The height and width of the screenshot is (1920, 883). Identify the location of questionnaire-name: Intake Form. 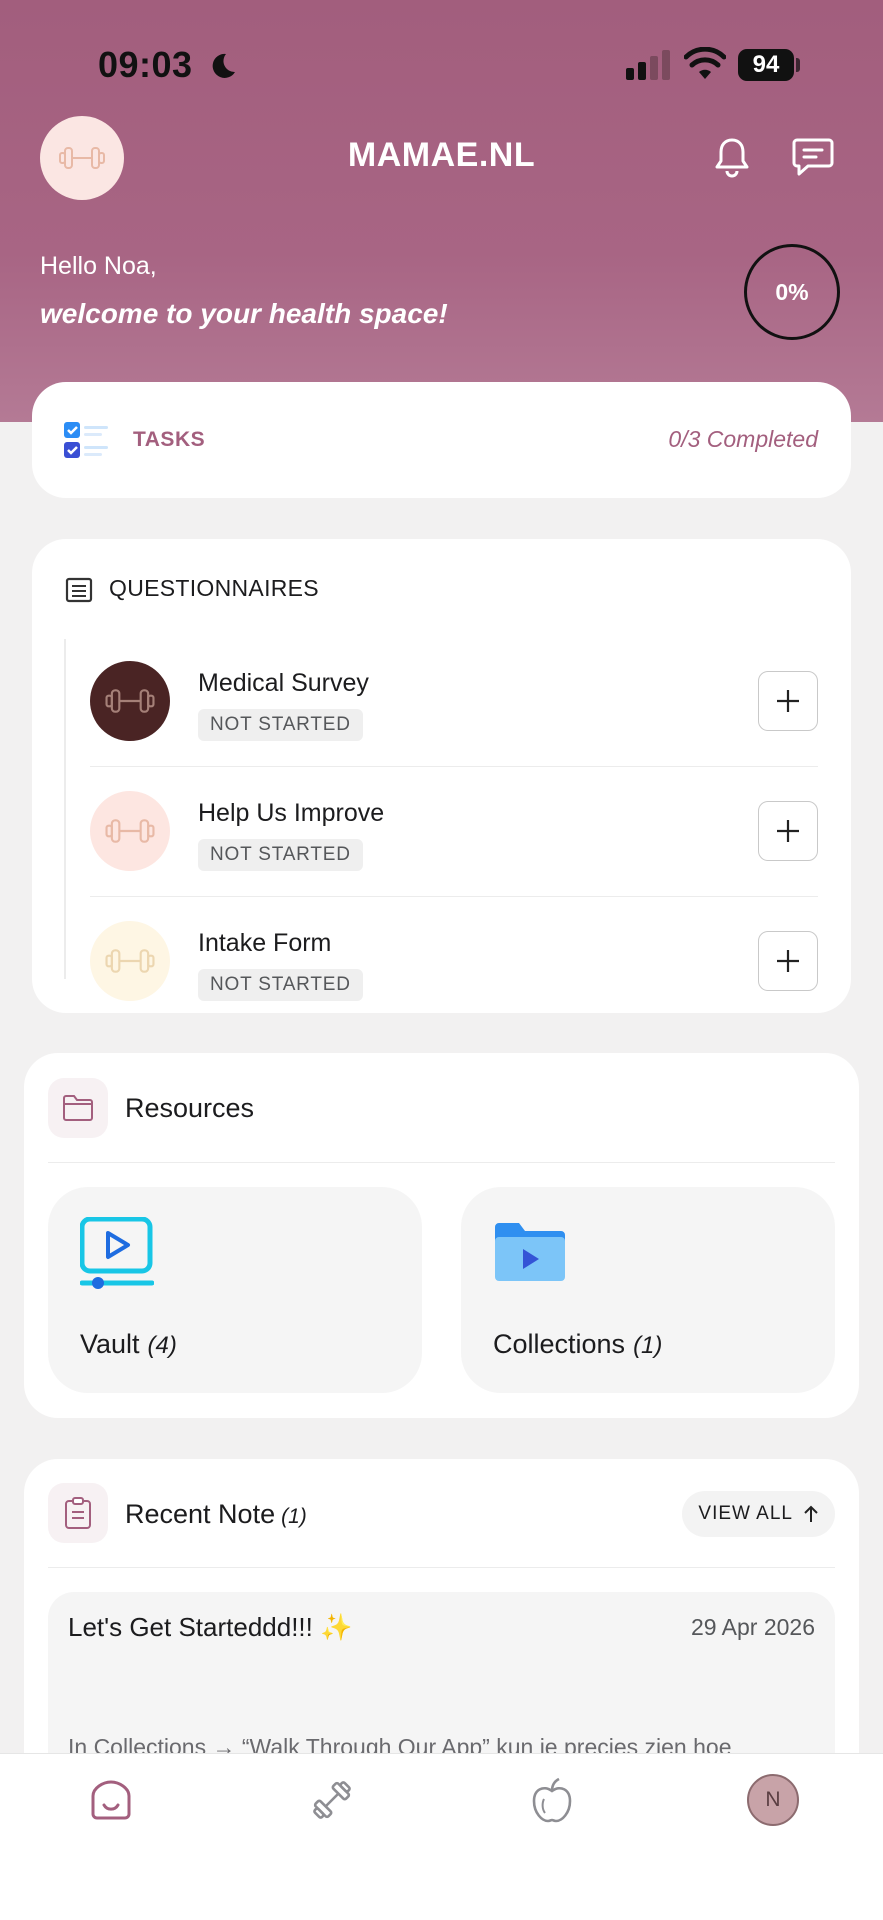
(265, 943).